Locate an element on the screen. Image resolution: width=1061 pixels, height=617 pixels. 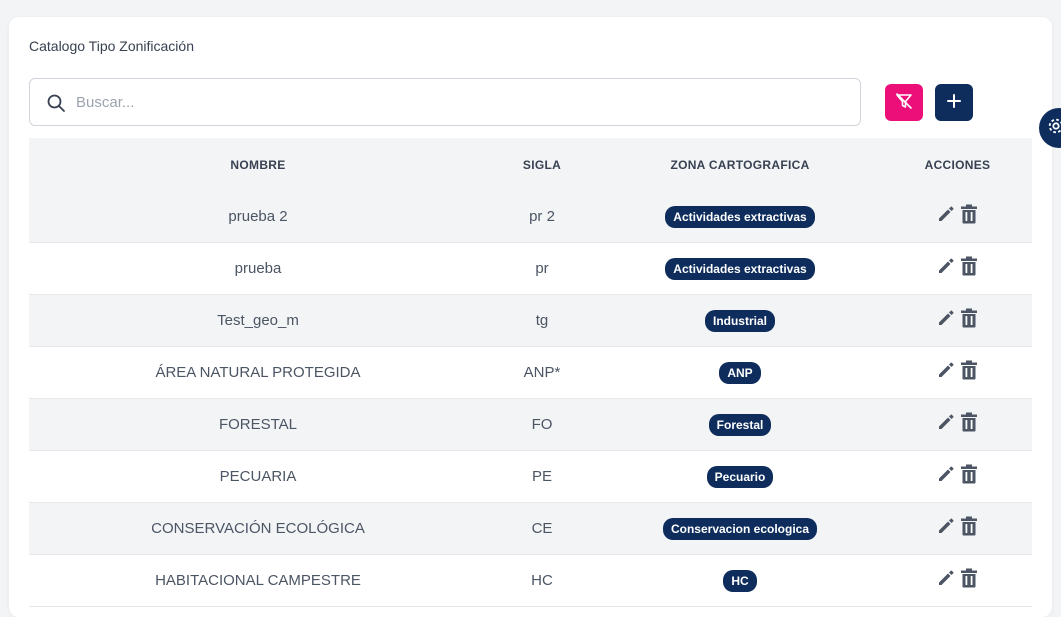
cell-nombre: ÁREA NATURAL PROTEGIDA is located at coordinates (258, 372).